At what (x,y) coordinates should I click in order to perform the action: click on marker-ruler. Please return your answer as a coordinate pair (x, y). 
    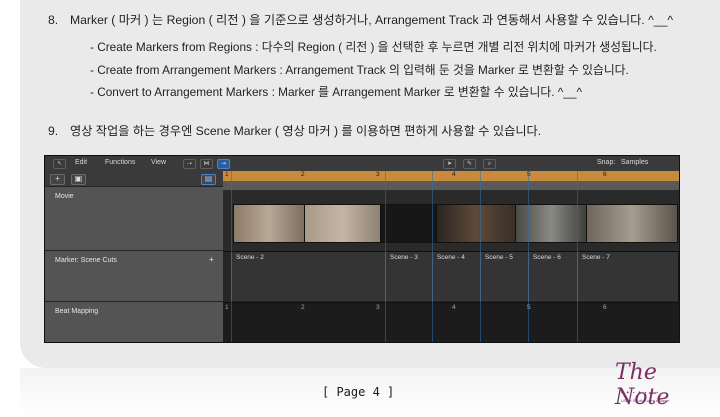
    Looking at the image, I should click on (451, 186).